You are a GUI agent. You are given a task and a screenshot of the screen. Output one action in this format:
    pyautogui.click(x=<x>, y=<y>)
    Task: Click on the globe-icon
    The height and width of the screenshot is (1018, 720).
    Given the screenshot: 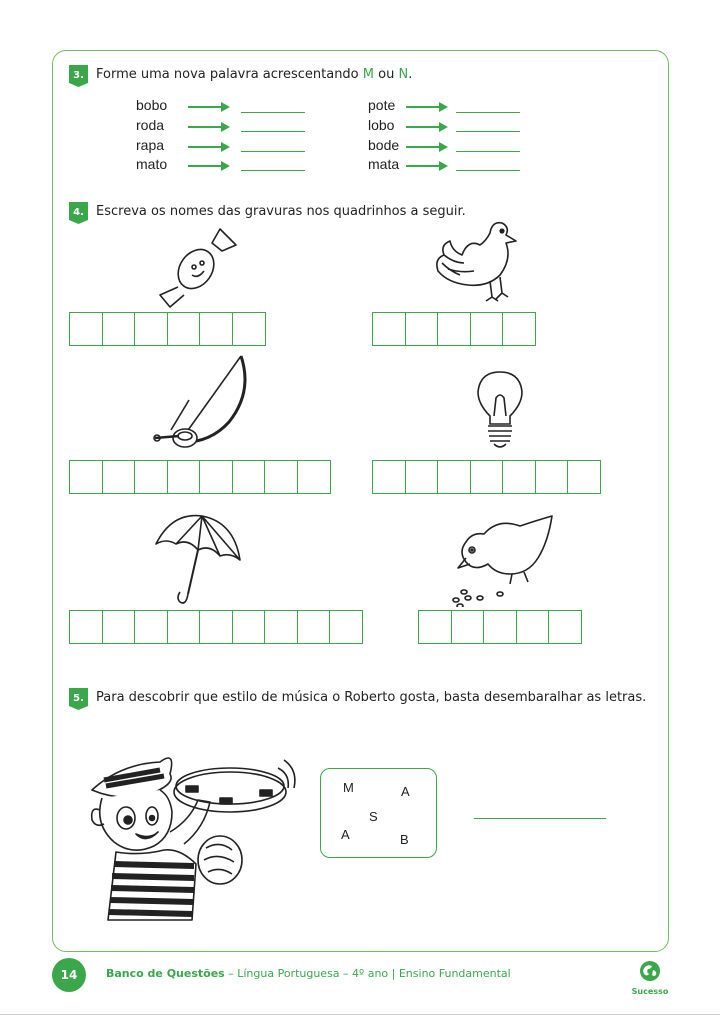 What is the action you would take?
    pyautogui.click(x=650, y=971)
    